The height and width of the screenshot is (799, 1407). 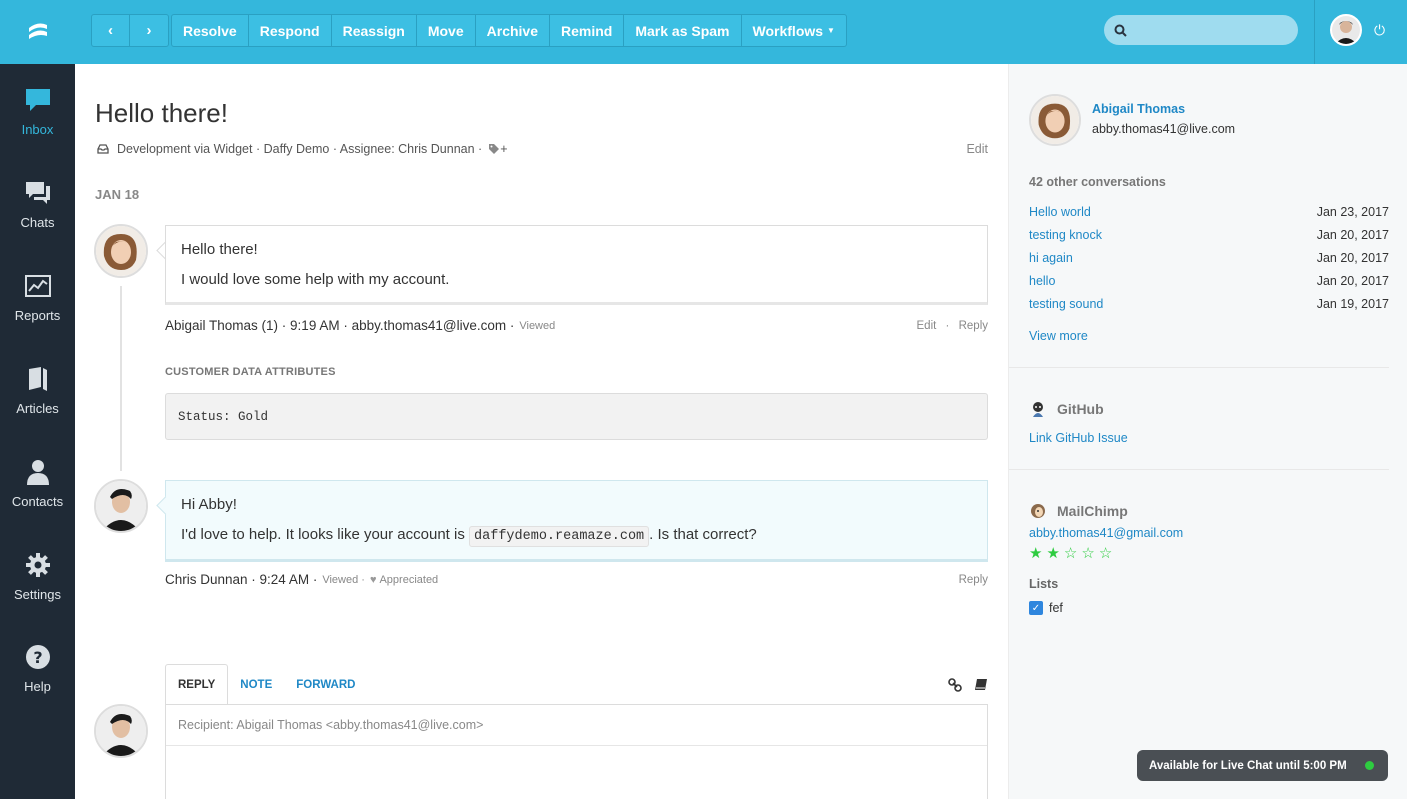 I want to click on customer-avatar-image, so click(x=1055, y=120).